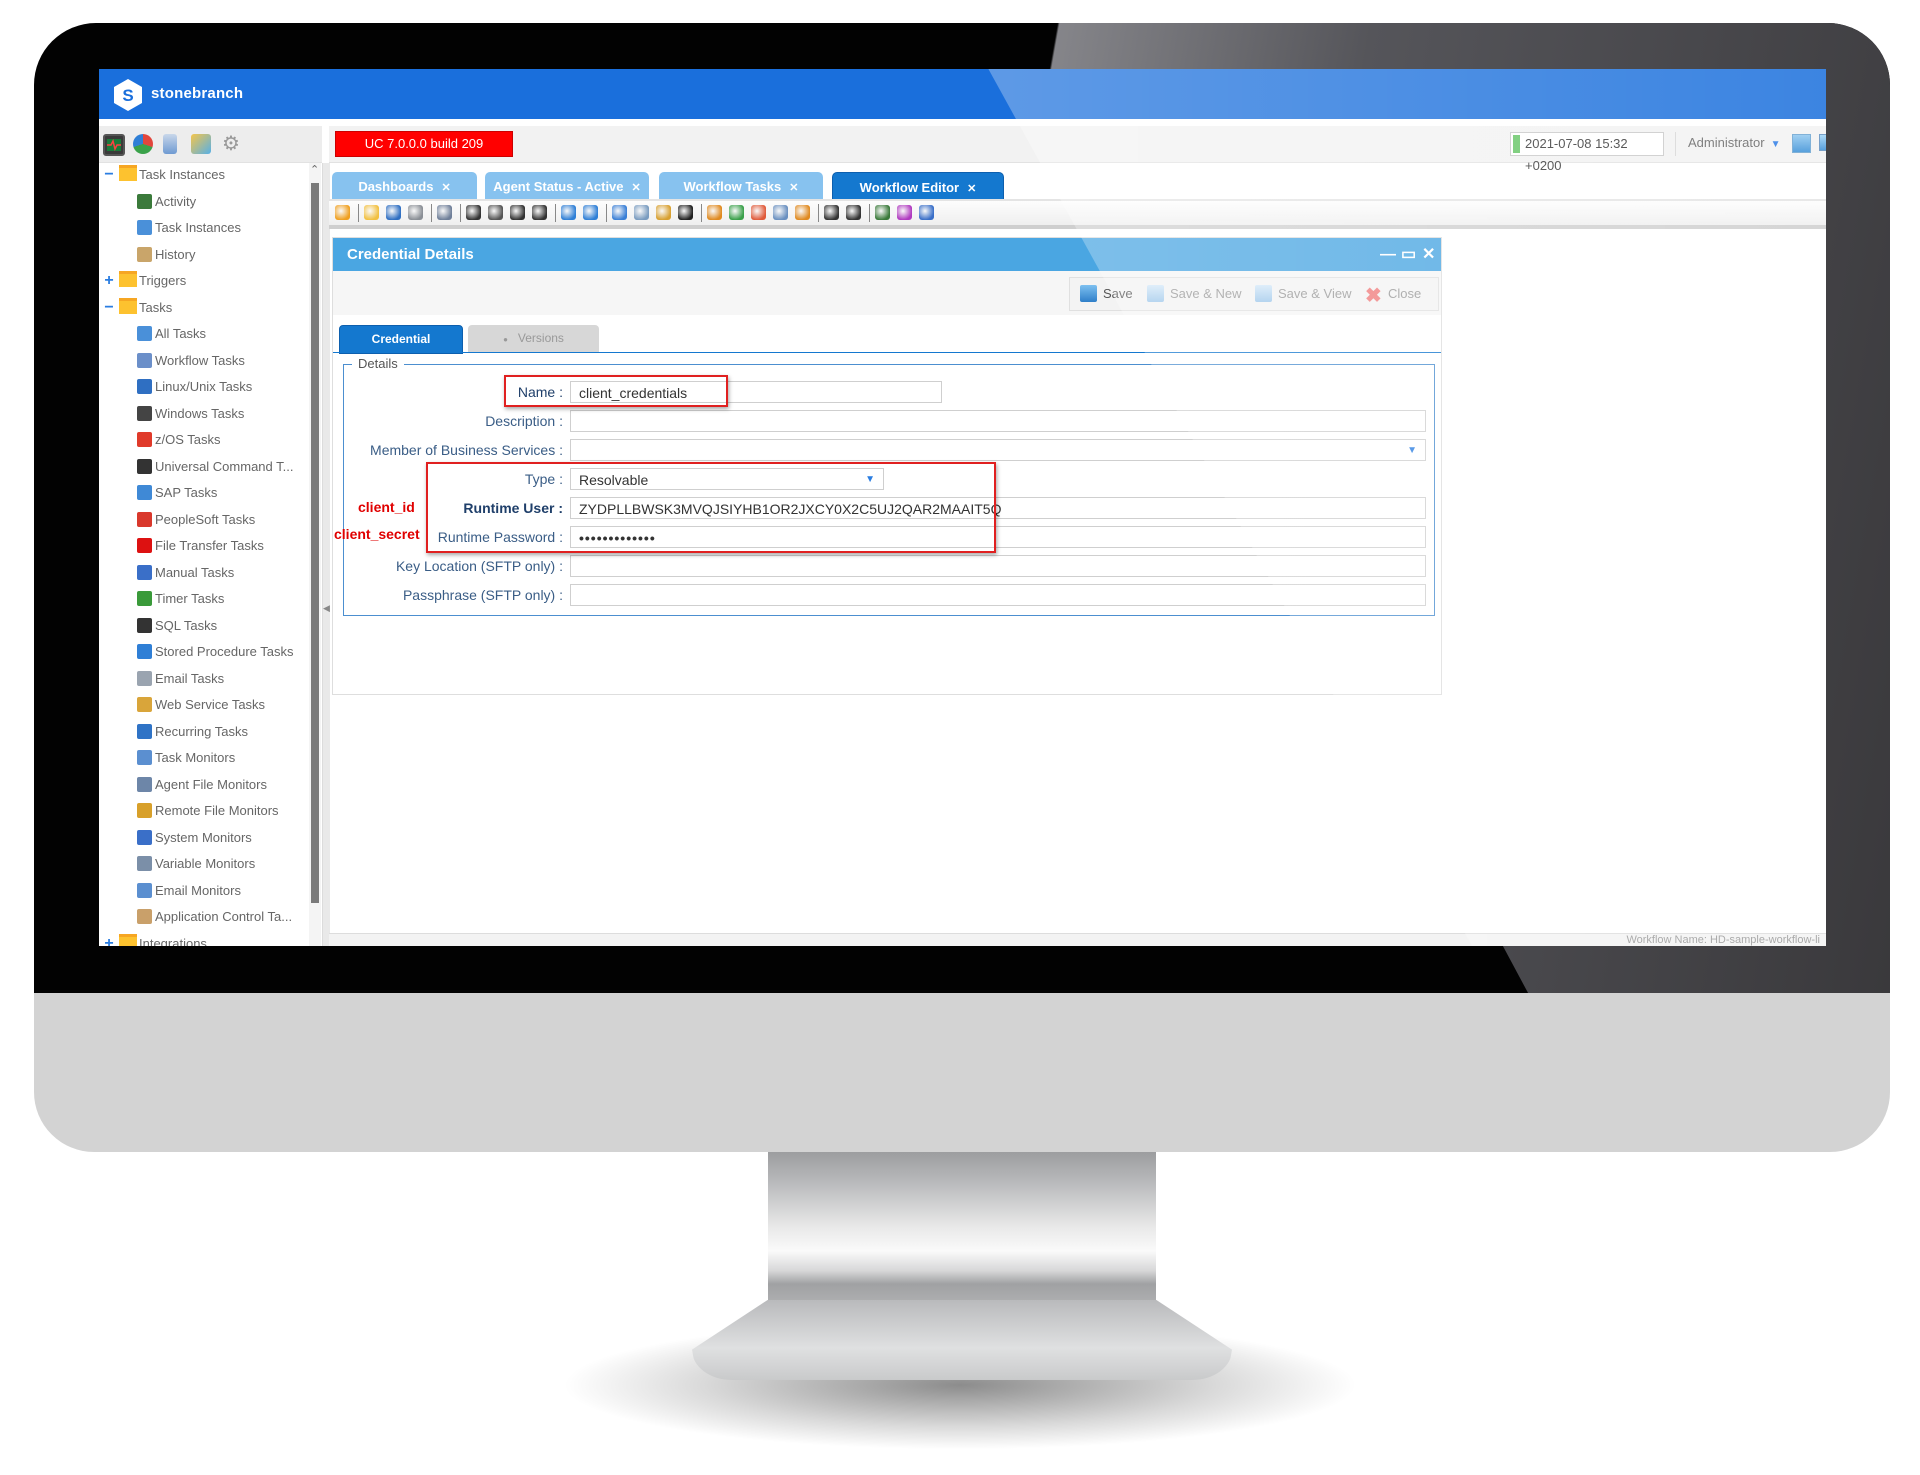 Image resolution: width=1920 pixels, height=1475 pixels. I want to click on paste-icon, so click(663, 212).